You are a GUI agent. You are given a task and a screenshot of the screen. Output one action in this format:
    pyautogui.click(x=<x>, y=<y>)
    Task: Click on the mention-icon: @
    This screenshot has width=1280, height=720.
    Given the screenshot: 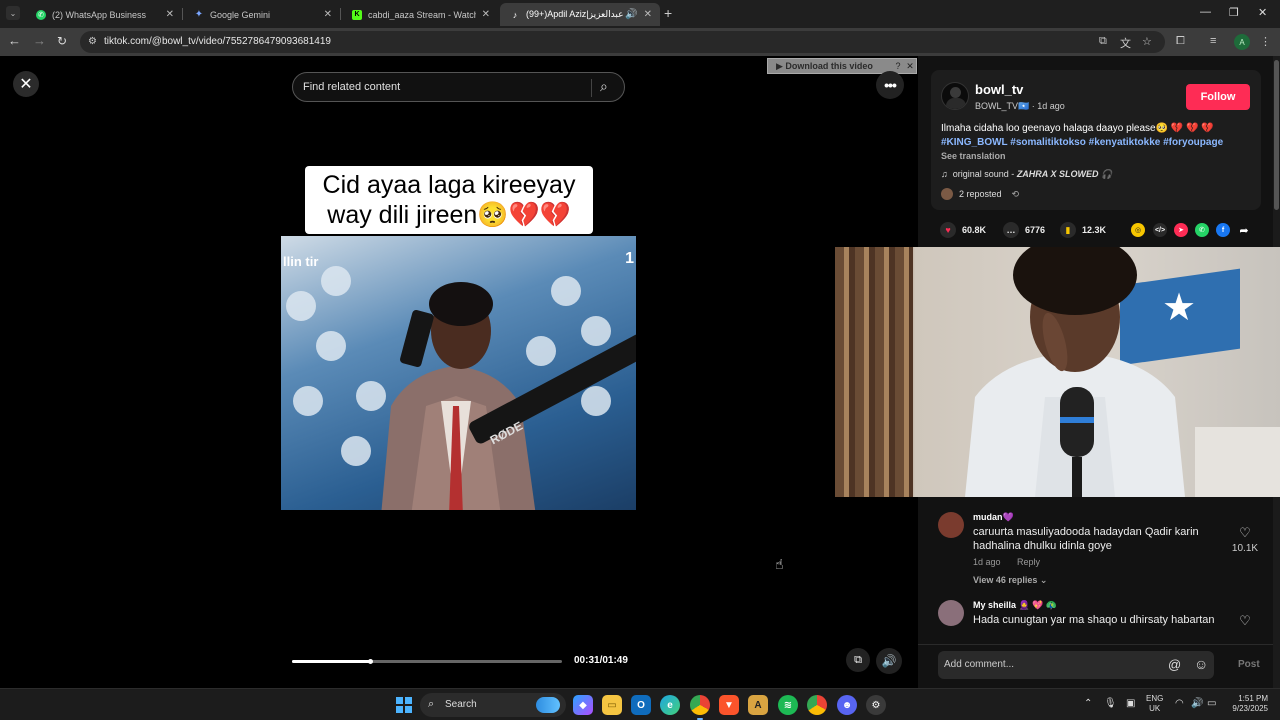 What is the action you would take?
    pyautogui.click(x=1174, y=664)
    